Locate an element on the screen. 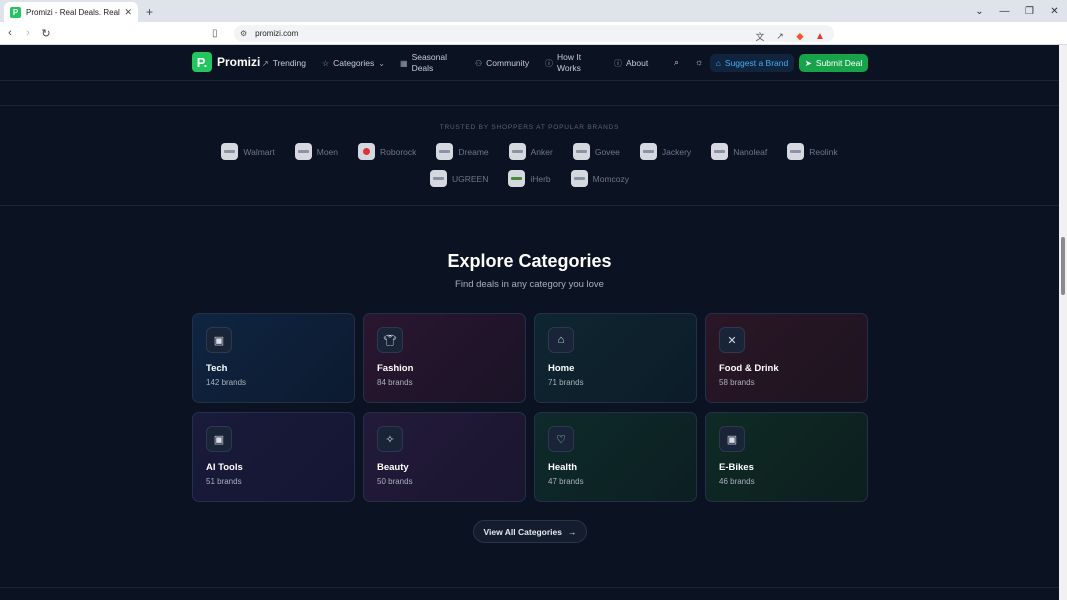 The height and width of the screenshot is (600, 1067). category-count: 50 brands is located at coordinates (395, 481).